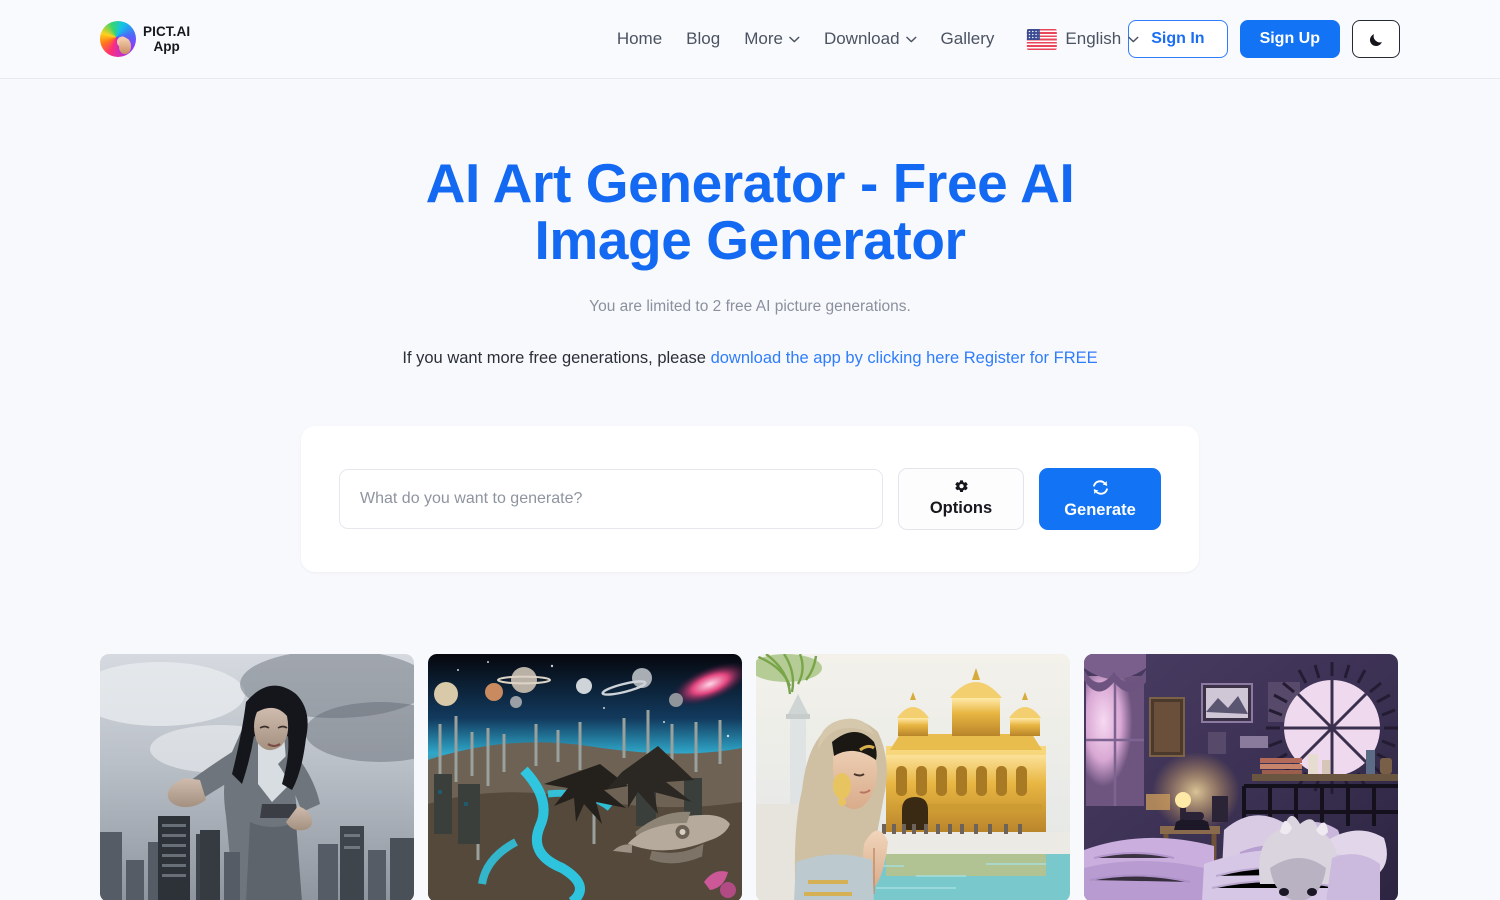 The image size is (1500, 900). I want to click on nav-item-more-label: More, so click(763, 38).